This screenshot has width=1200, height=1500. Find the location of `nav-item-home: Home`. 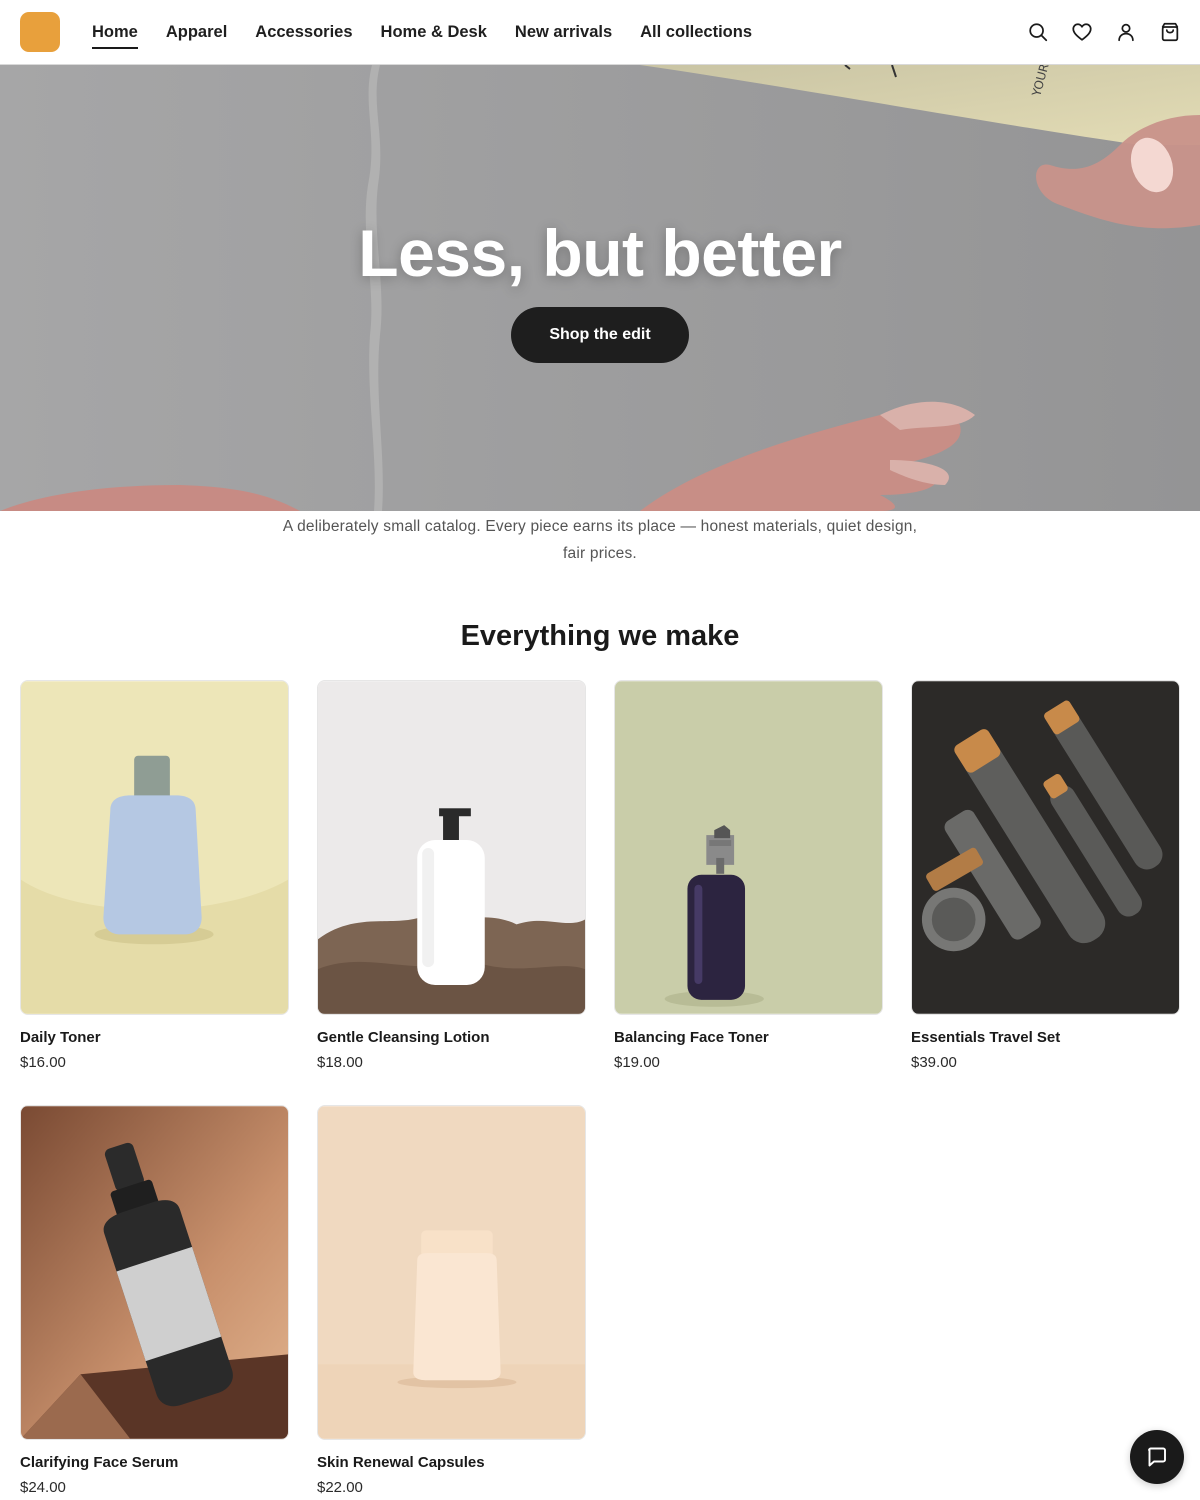

nav-item-home: Home is located at coordinates (115, 32).